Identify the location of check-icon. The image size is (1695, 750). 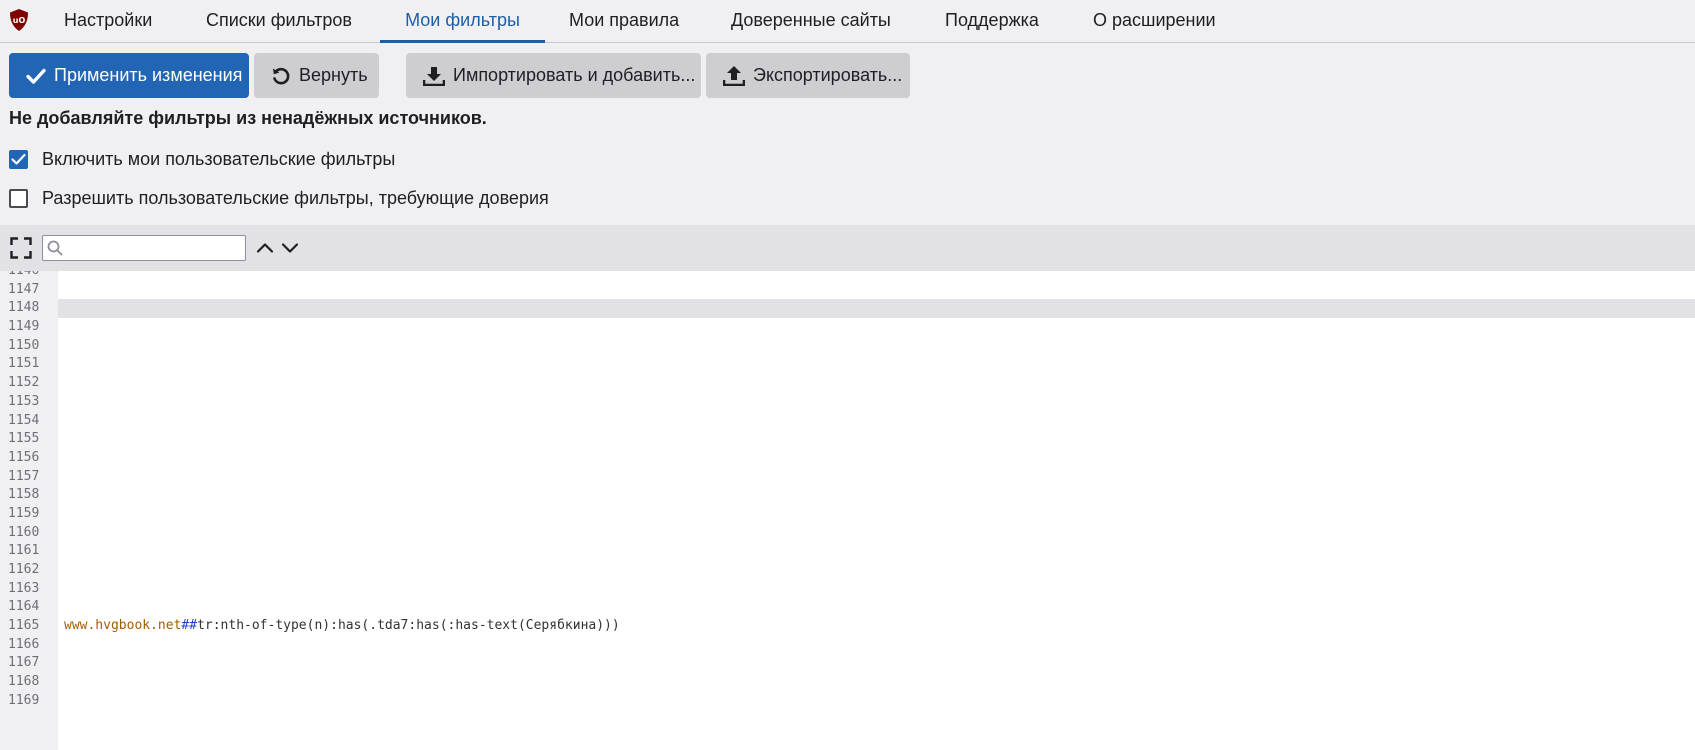
(36, 76).